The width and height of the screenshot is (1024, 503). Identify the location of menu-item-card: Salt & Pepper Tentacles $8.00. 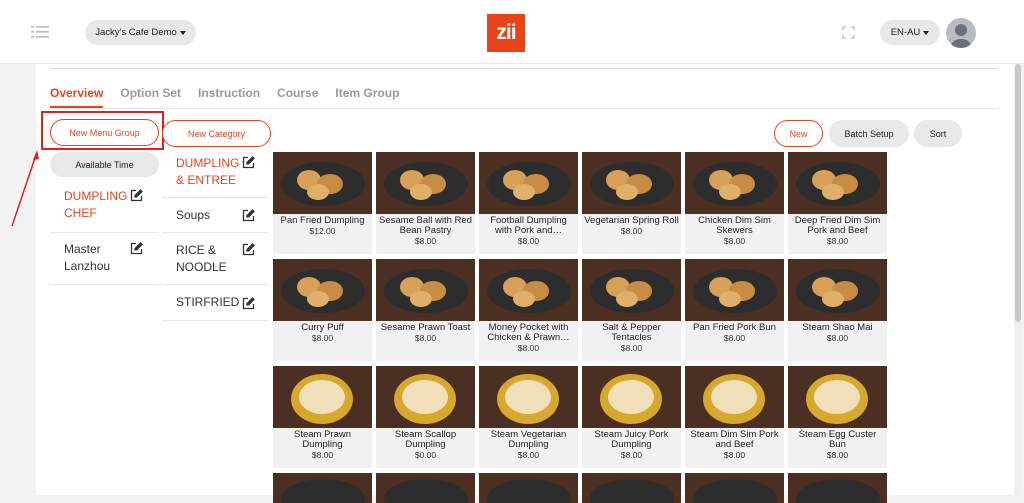
(631, 310).